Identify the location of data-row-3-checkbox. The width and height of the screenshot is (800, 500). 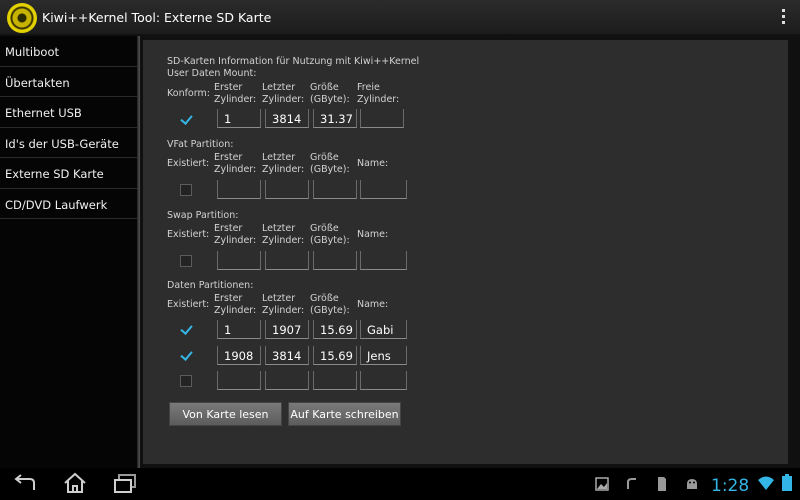
(186, 381).